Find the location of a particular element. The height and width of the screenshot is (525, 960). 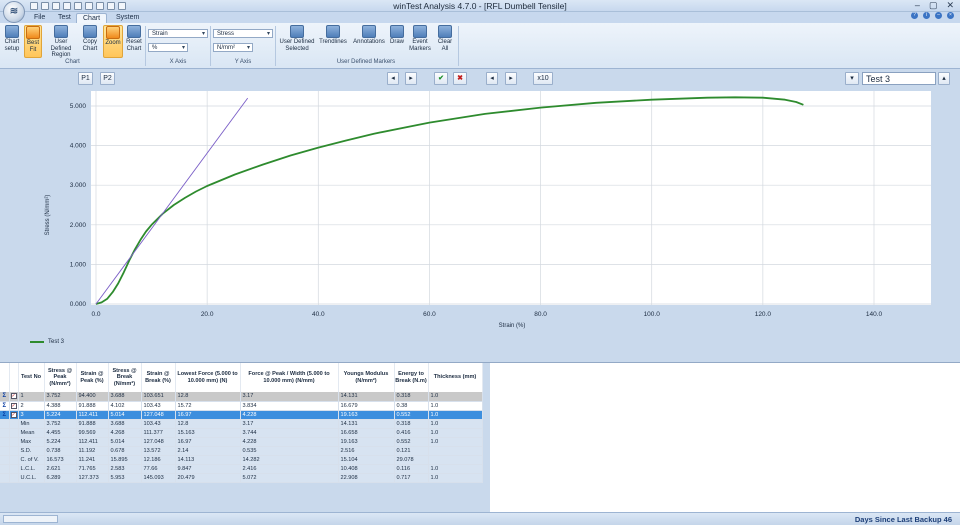

previous-test-button: ◂ is located at coordinates (492, 78).